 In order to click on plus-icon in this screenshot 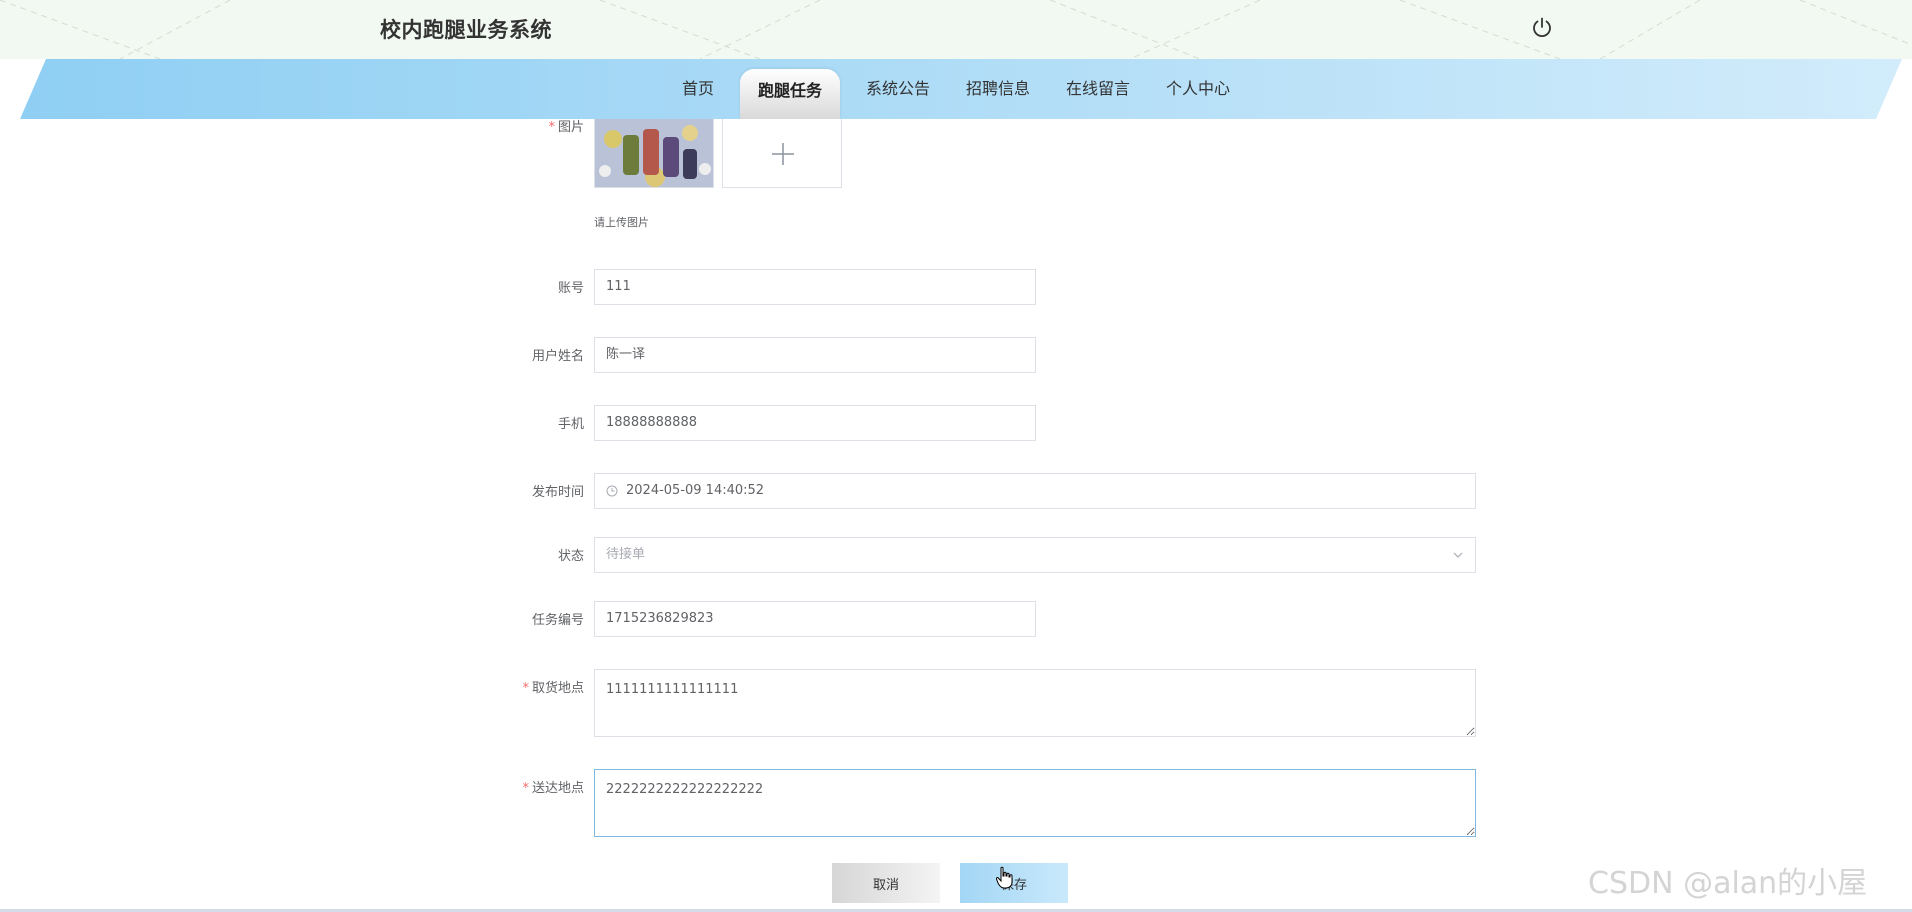, I will do `click(783, 154)`.